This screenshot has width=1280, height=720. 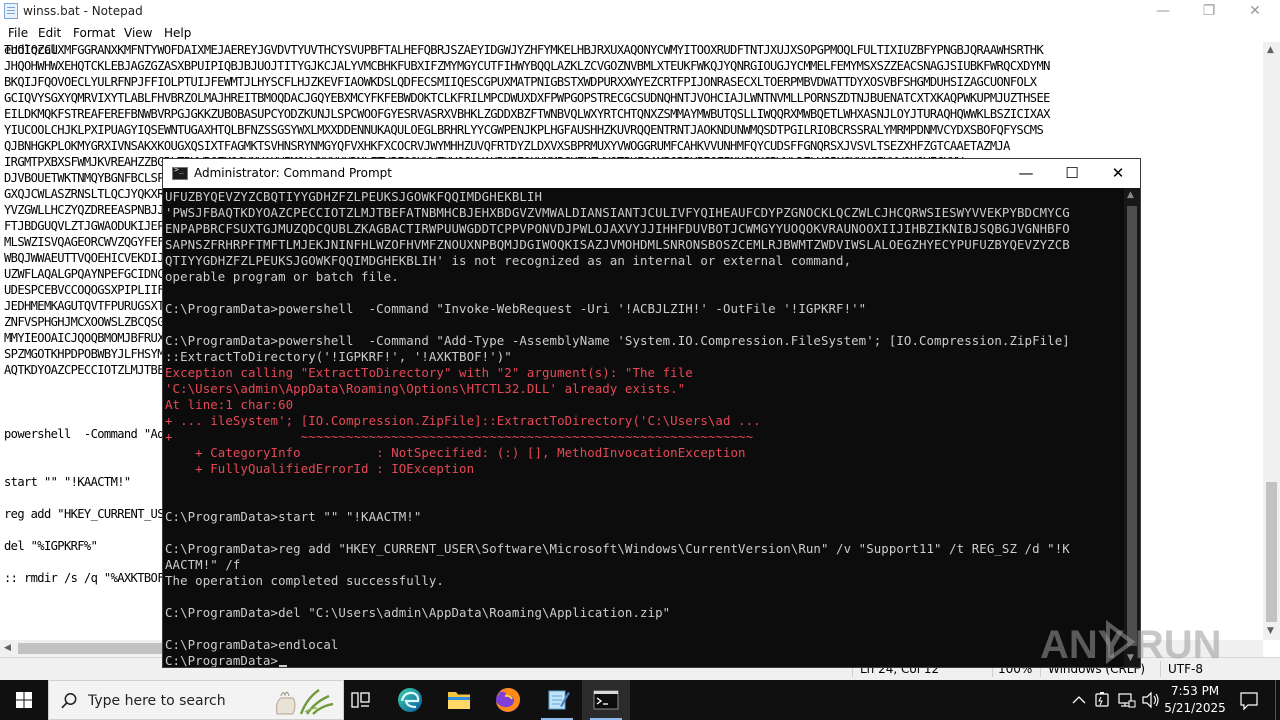 I want to click on text-line: :: rmdir /s /q "%AXKTBOF%", so click(x=91, y=578).